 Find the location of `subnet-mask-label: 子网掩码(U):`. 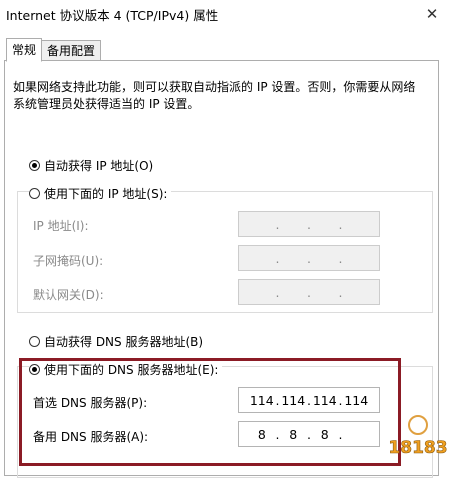

subnet-mask-label: 子网掩码(U): is located at coordinates (68, 261).